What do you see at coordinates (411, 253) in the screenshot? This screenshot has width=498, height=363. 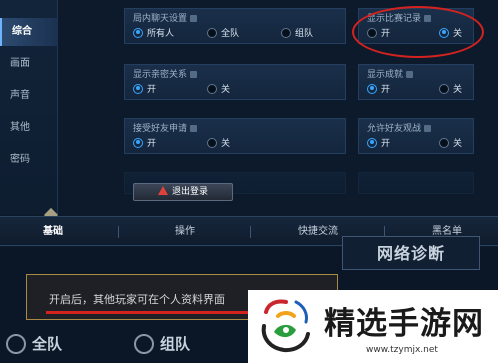 I see `network-diagnosis-button: 网络诊断` at bounding box center [411, 253].